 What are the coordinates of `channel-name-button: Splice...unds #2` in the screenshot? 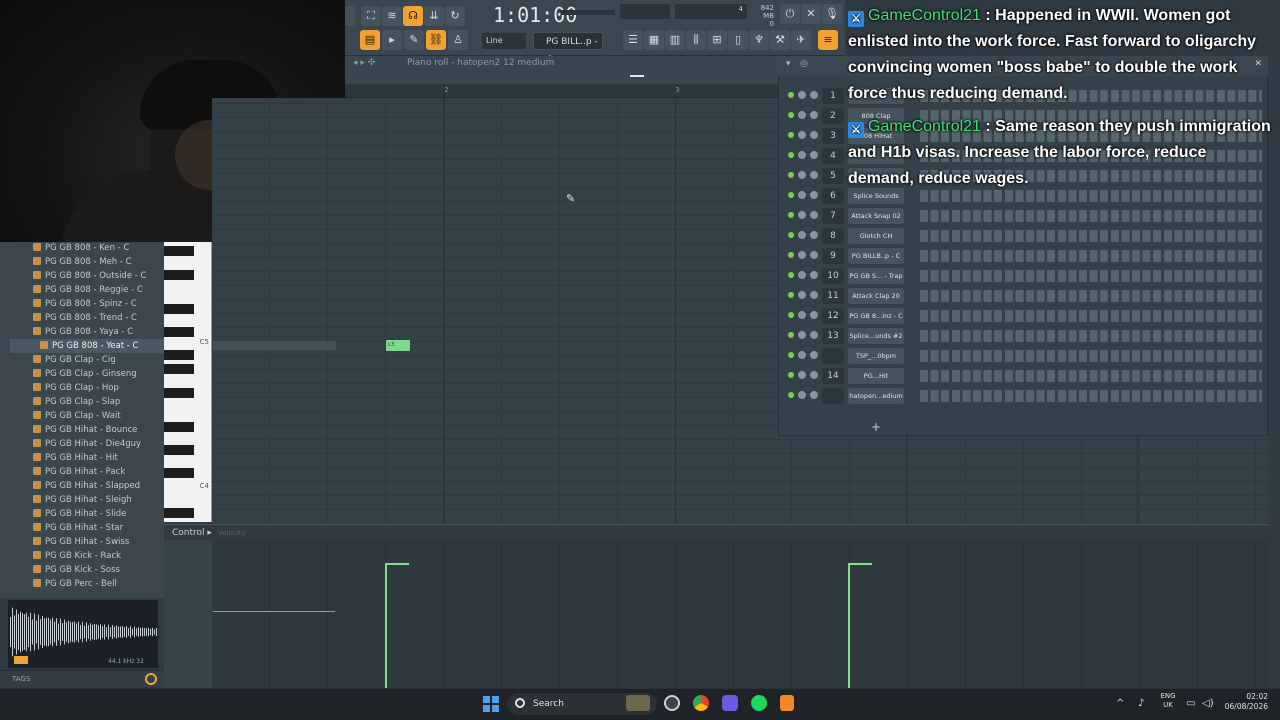 It's located at (876, 336).